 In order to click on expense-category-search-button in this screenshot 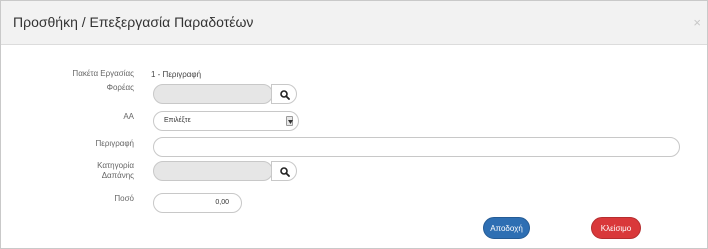, I will do `click(284, 171)`.